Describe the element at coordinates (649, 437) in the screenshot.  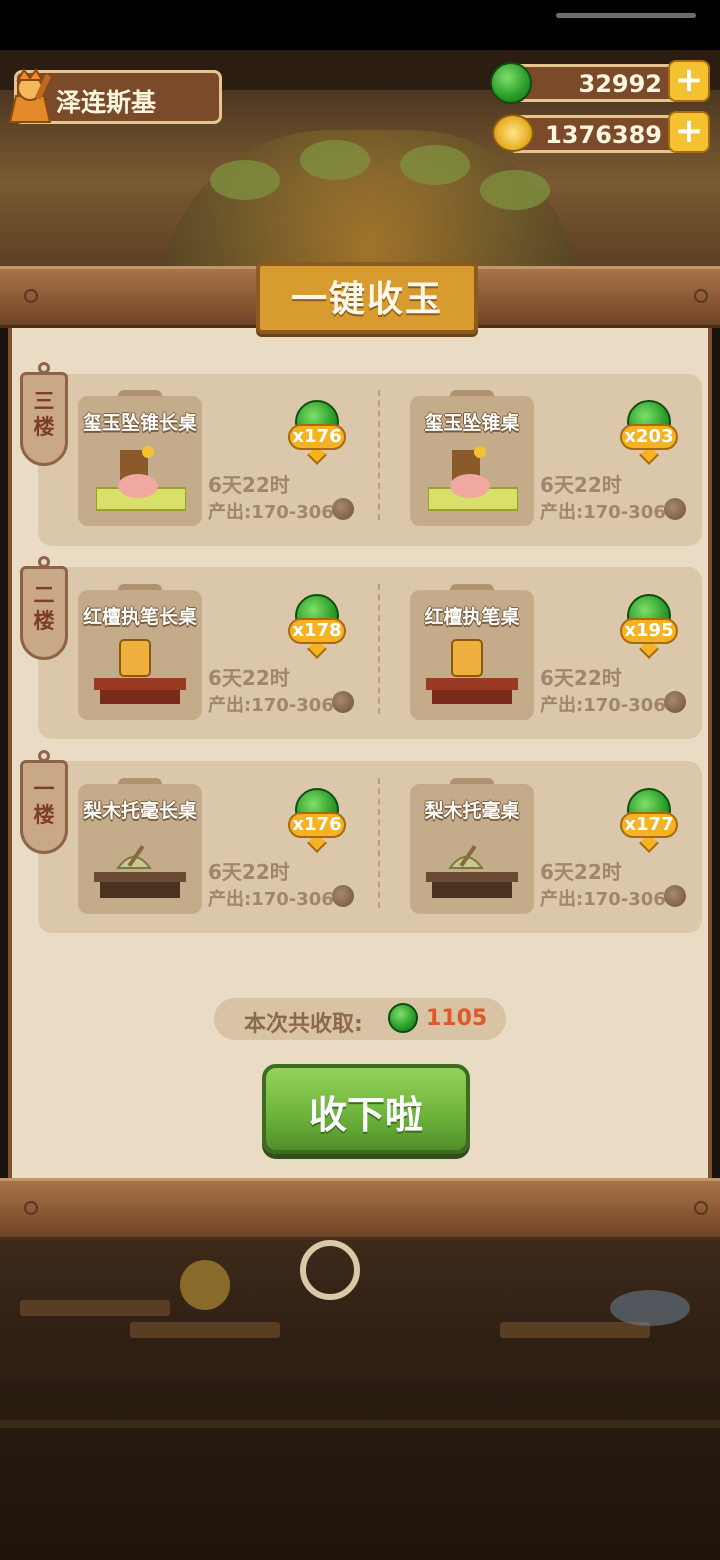
I see `jade-count-badge: x203` at that location.